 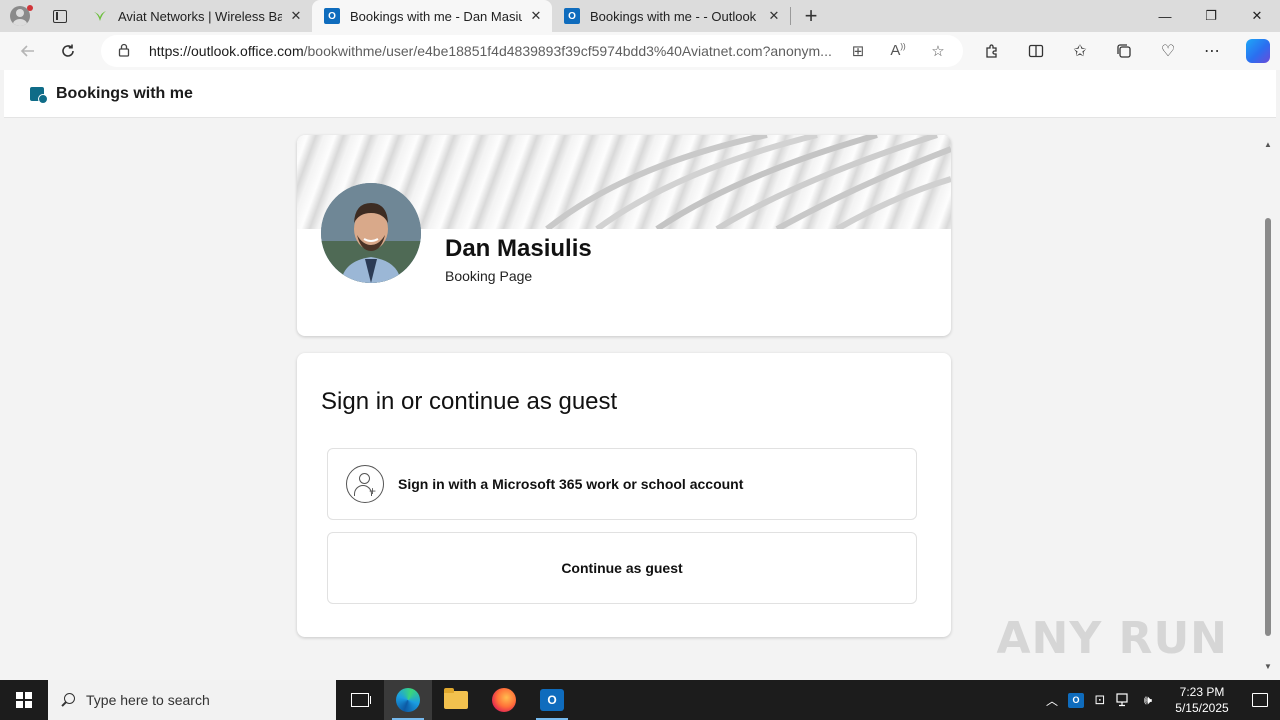 I want to click on app-title: Bookings with me, so click(x=124, y=93).